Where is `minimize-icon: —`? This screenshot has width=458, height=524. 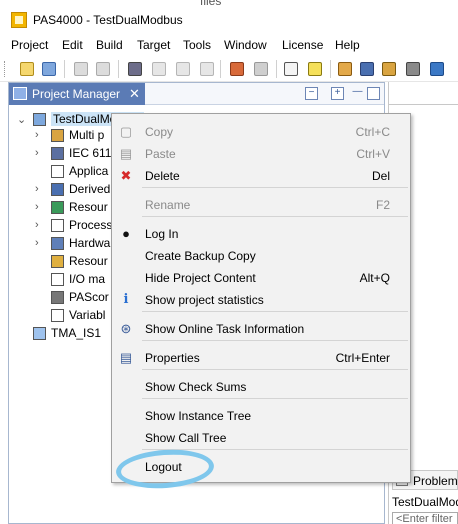 minimize-icon: — is located at coordinates (357, 93).